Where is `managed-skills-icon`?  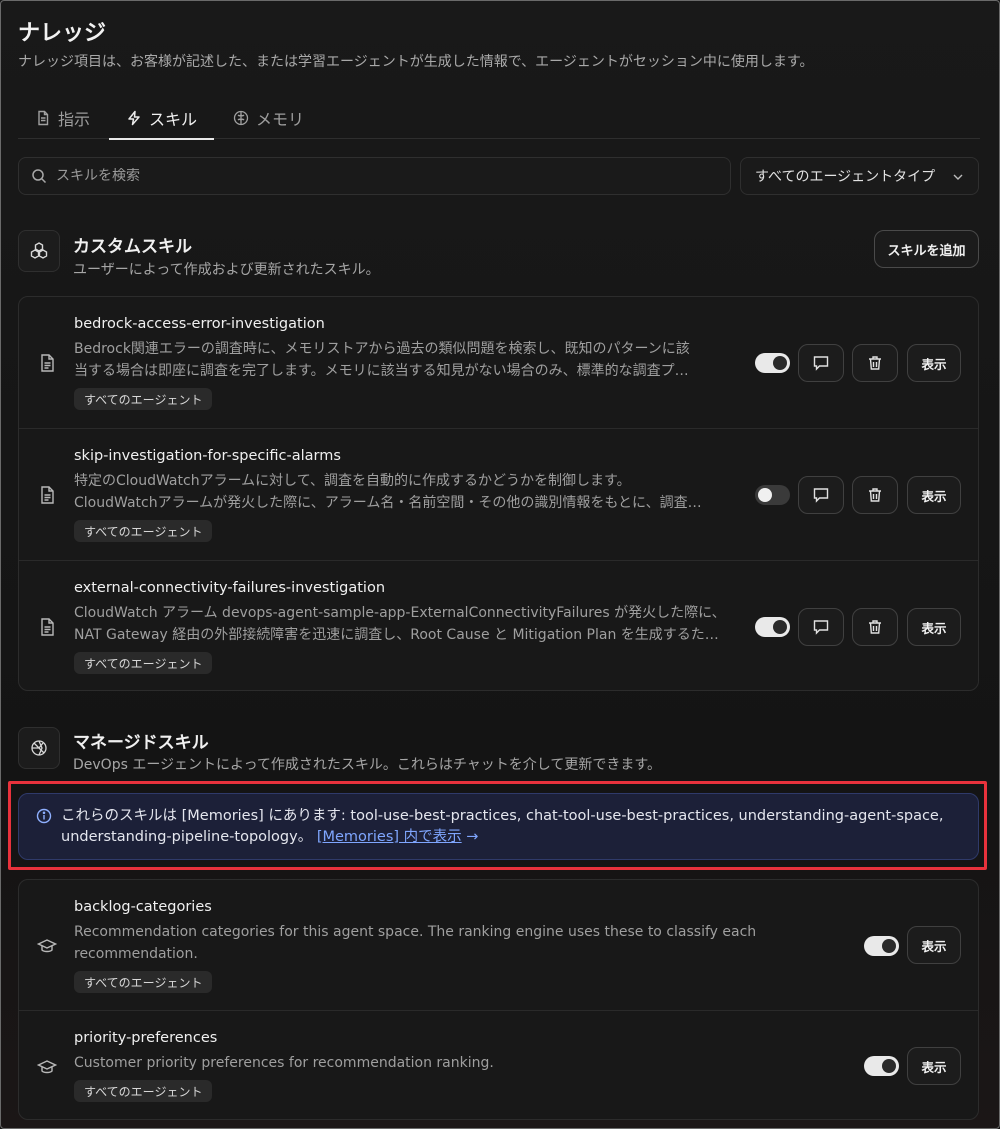 managed-skills-icon is located at coordinates (39, 748).